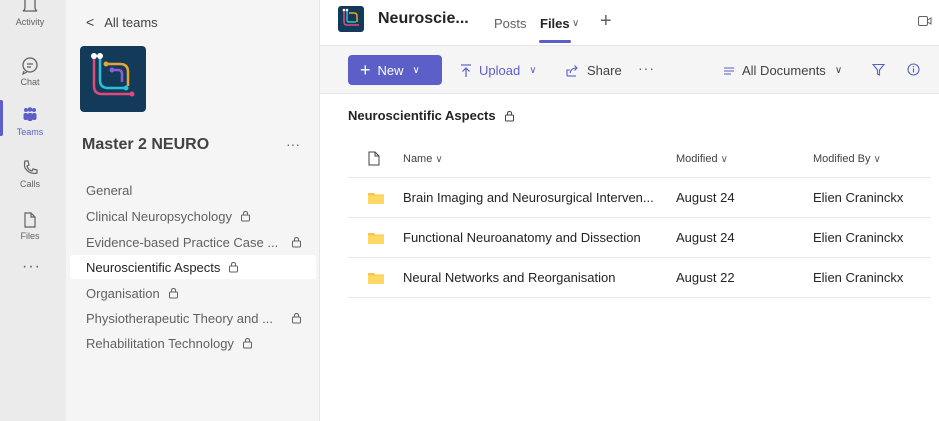  Describe the element at coordinates (293, 144) in the screenshot. I see `team-more-options-icon: ···` at that location.